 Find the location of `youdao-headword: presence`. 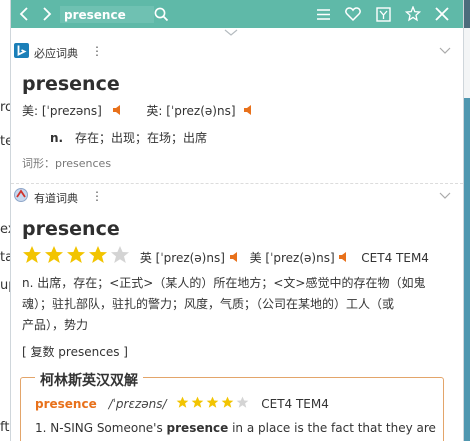

youdao-headword: presence is located at coordinates (71, 229).